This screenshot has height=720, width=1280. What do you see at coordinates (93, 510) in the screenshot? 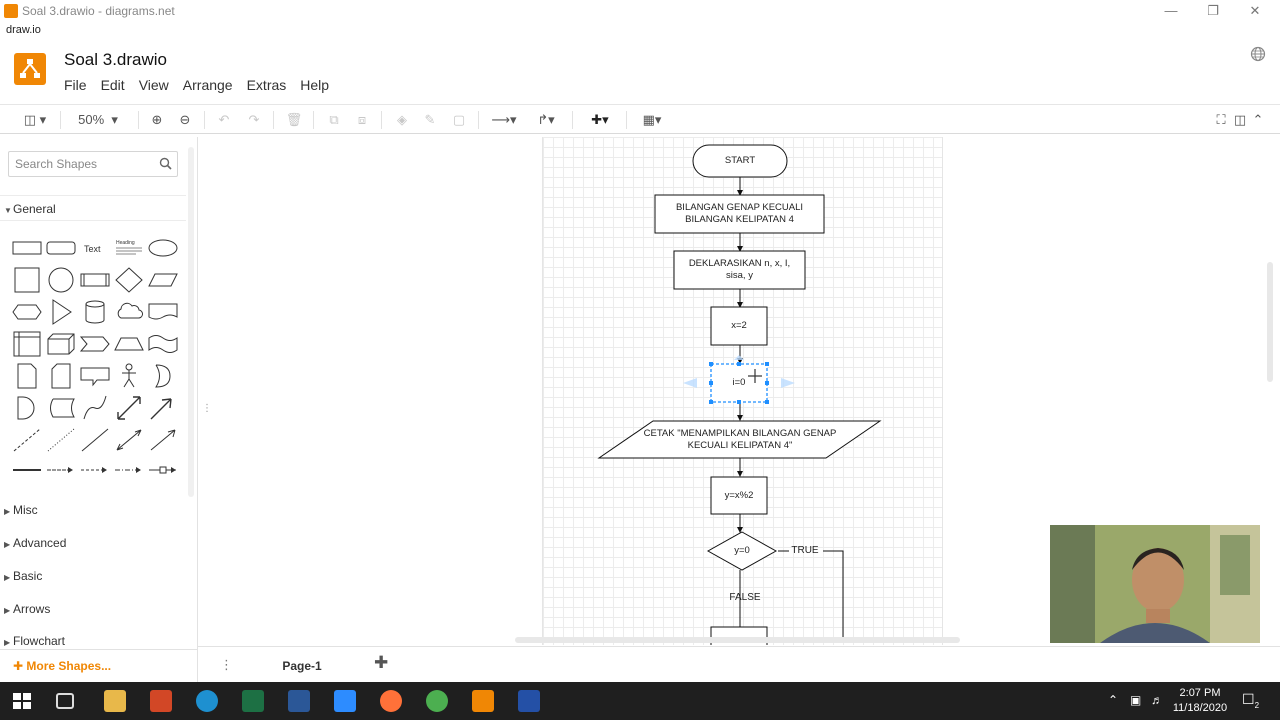
I see `category-misc: ▶ Misc` at bounding box center [93, 510].